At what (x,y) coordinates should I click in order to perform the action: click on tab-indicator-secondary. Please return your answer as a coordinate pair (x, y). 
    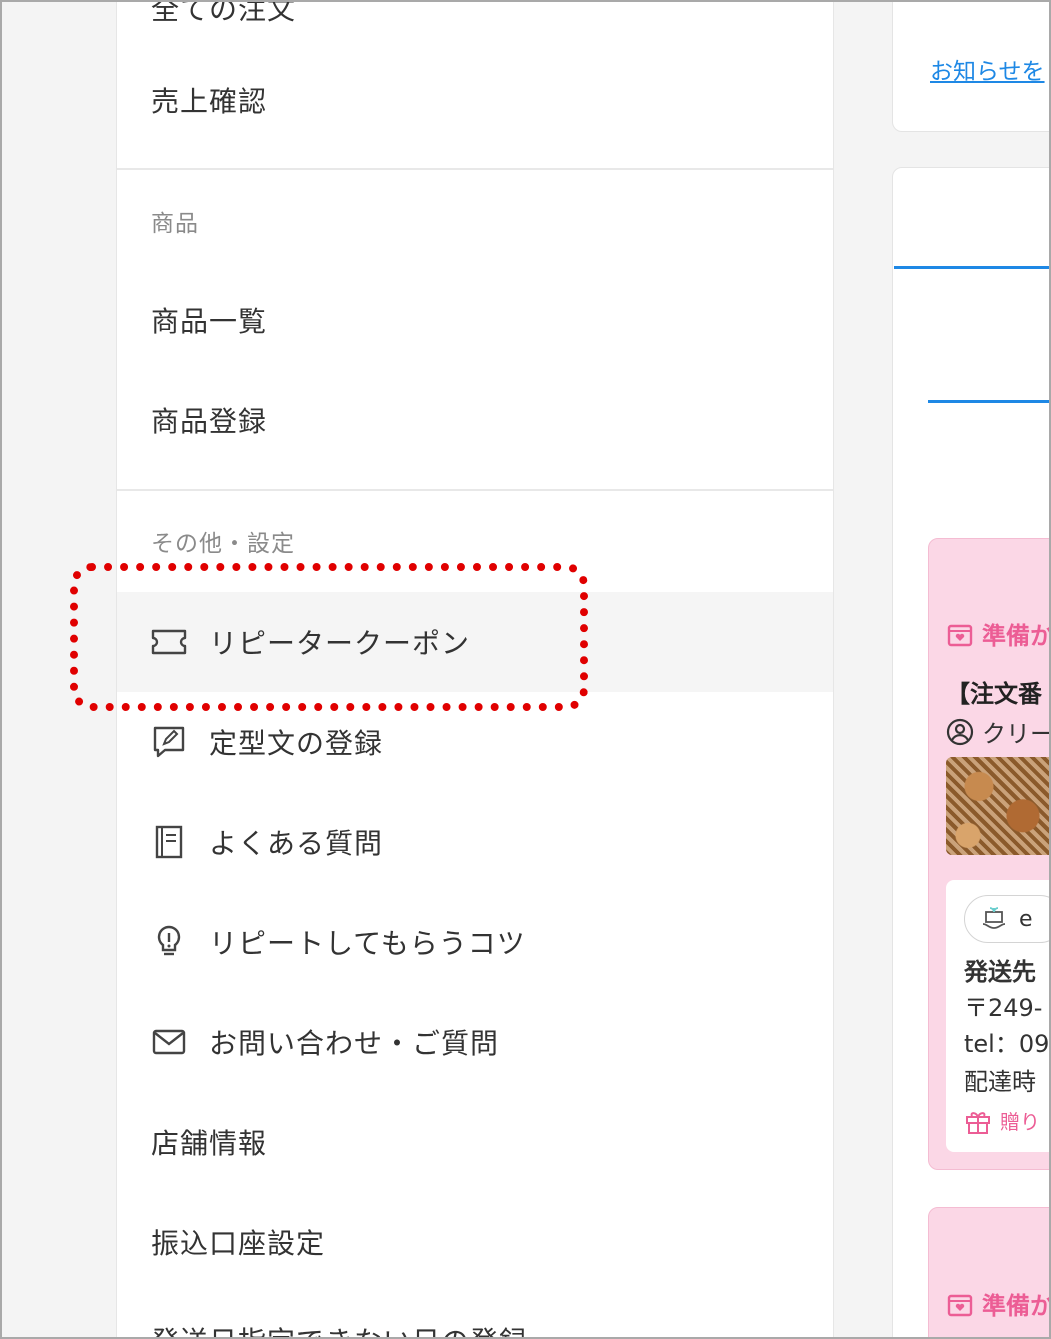
    Looking at the image, I should click on (988, 401).